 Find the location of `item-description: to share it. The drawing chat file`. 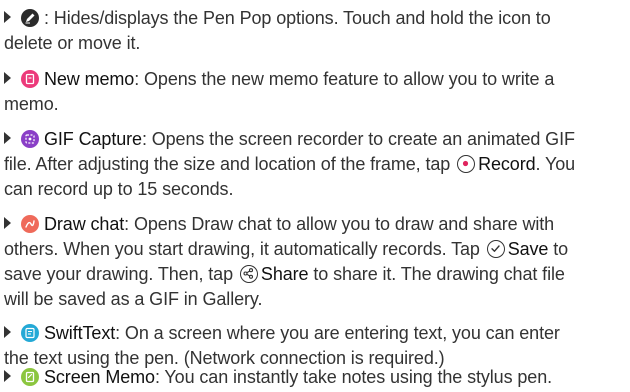

item-description: to share it. The drawing chat file is located at coordinates (436, 274).